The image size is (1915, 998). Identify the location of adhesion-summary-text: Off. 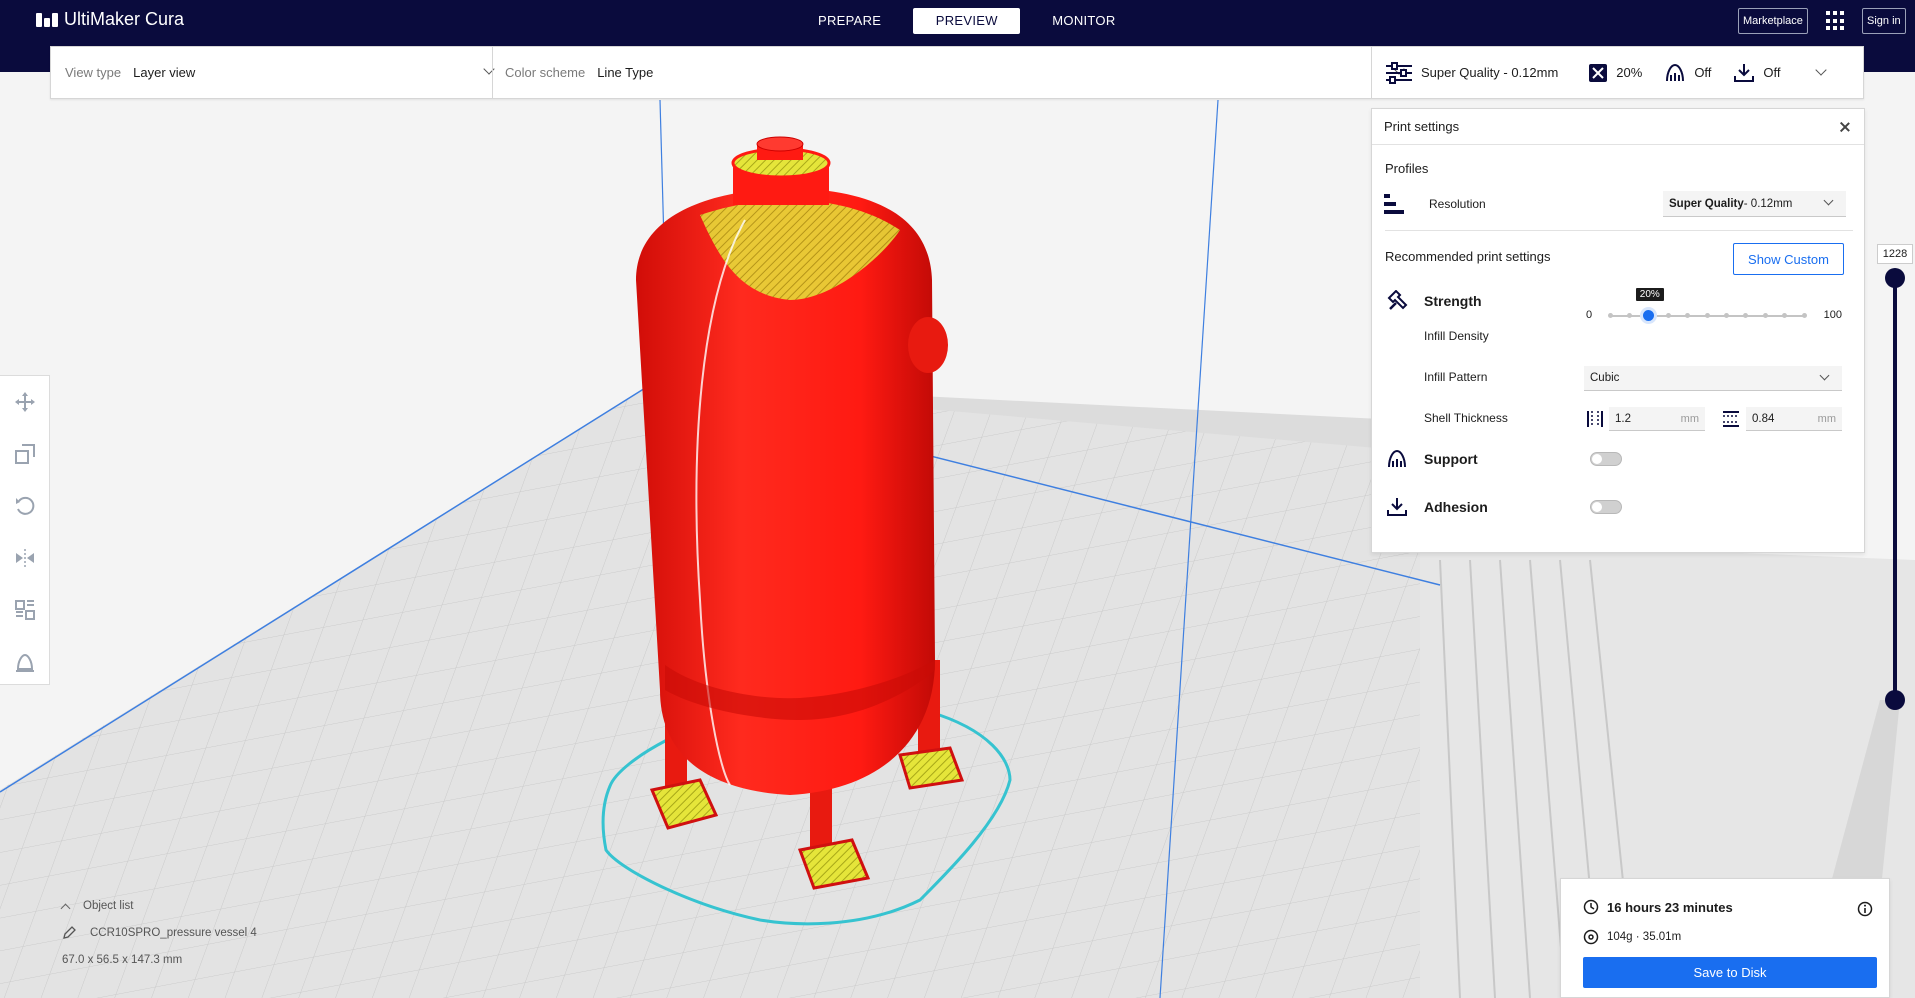
(1772, 72).